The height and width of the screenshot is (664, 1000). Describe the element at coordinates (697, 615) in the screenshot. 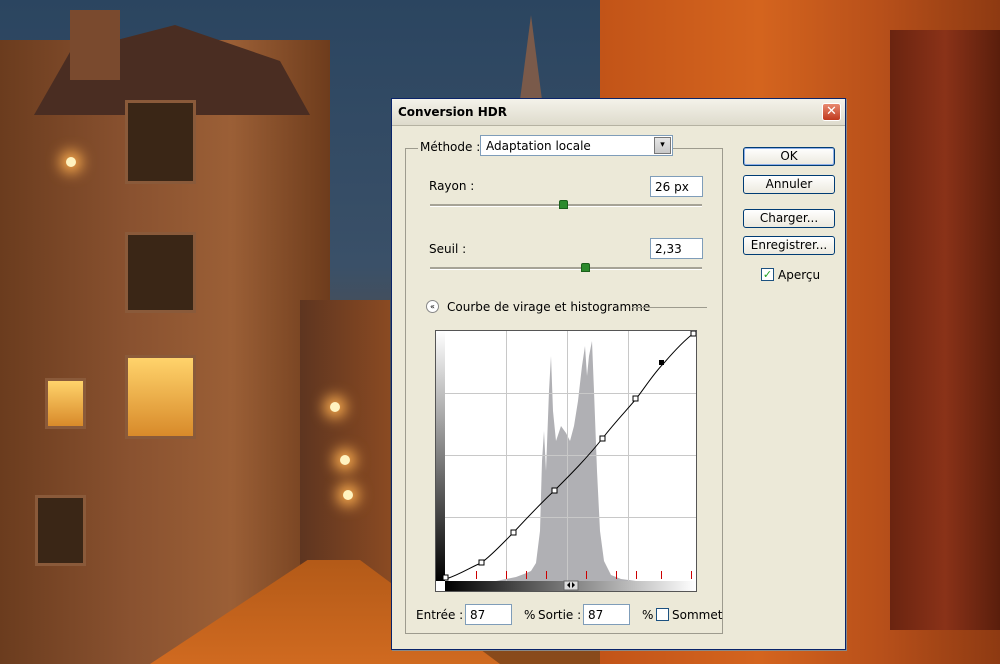

I see `corner-label: Sommet` at that location.